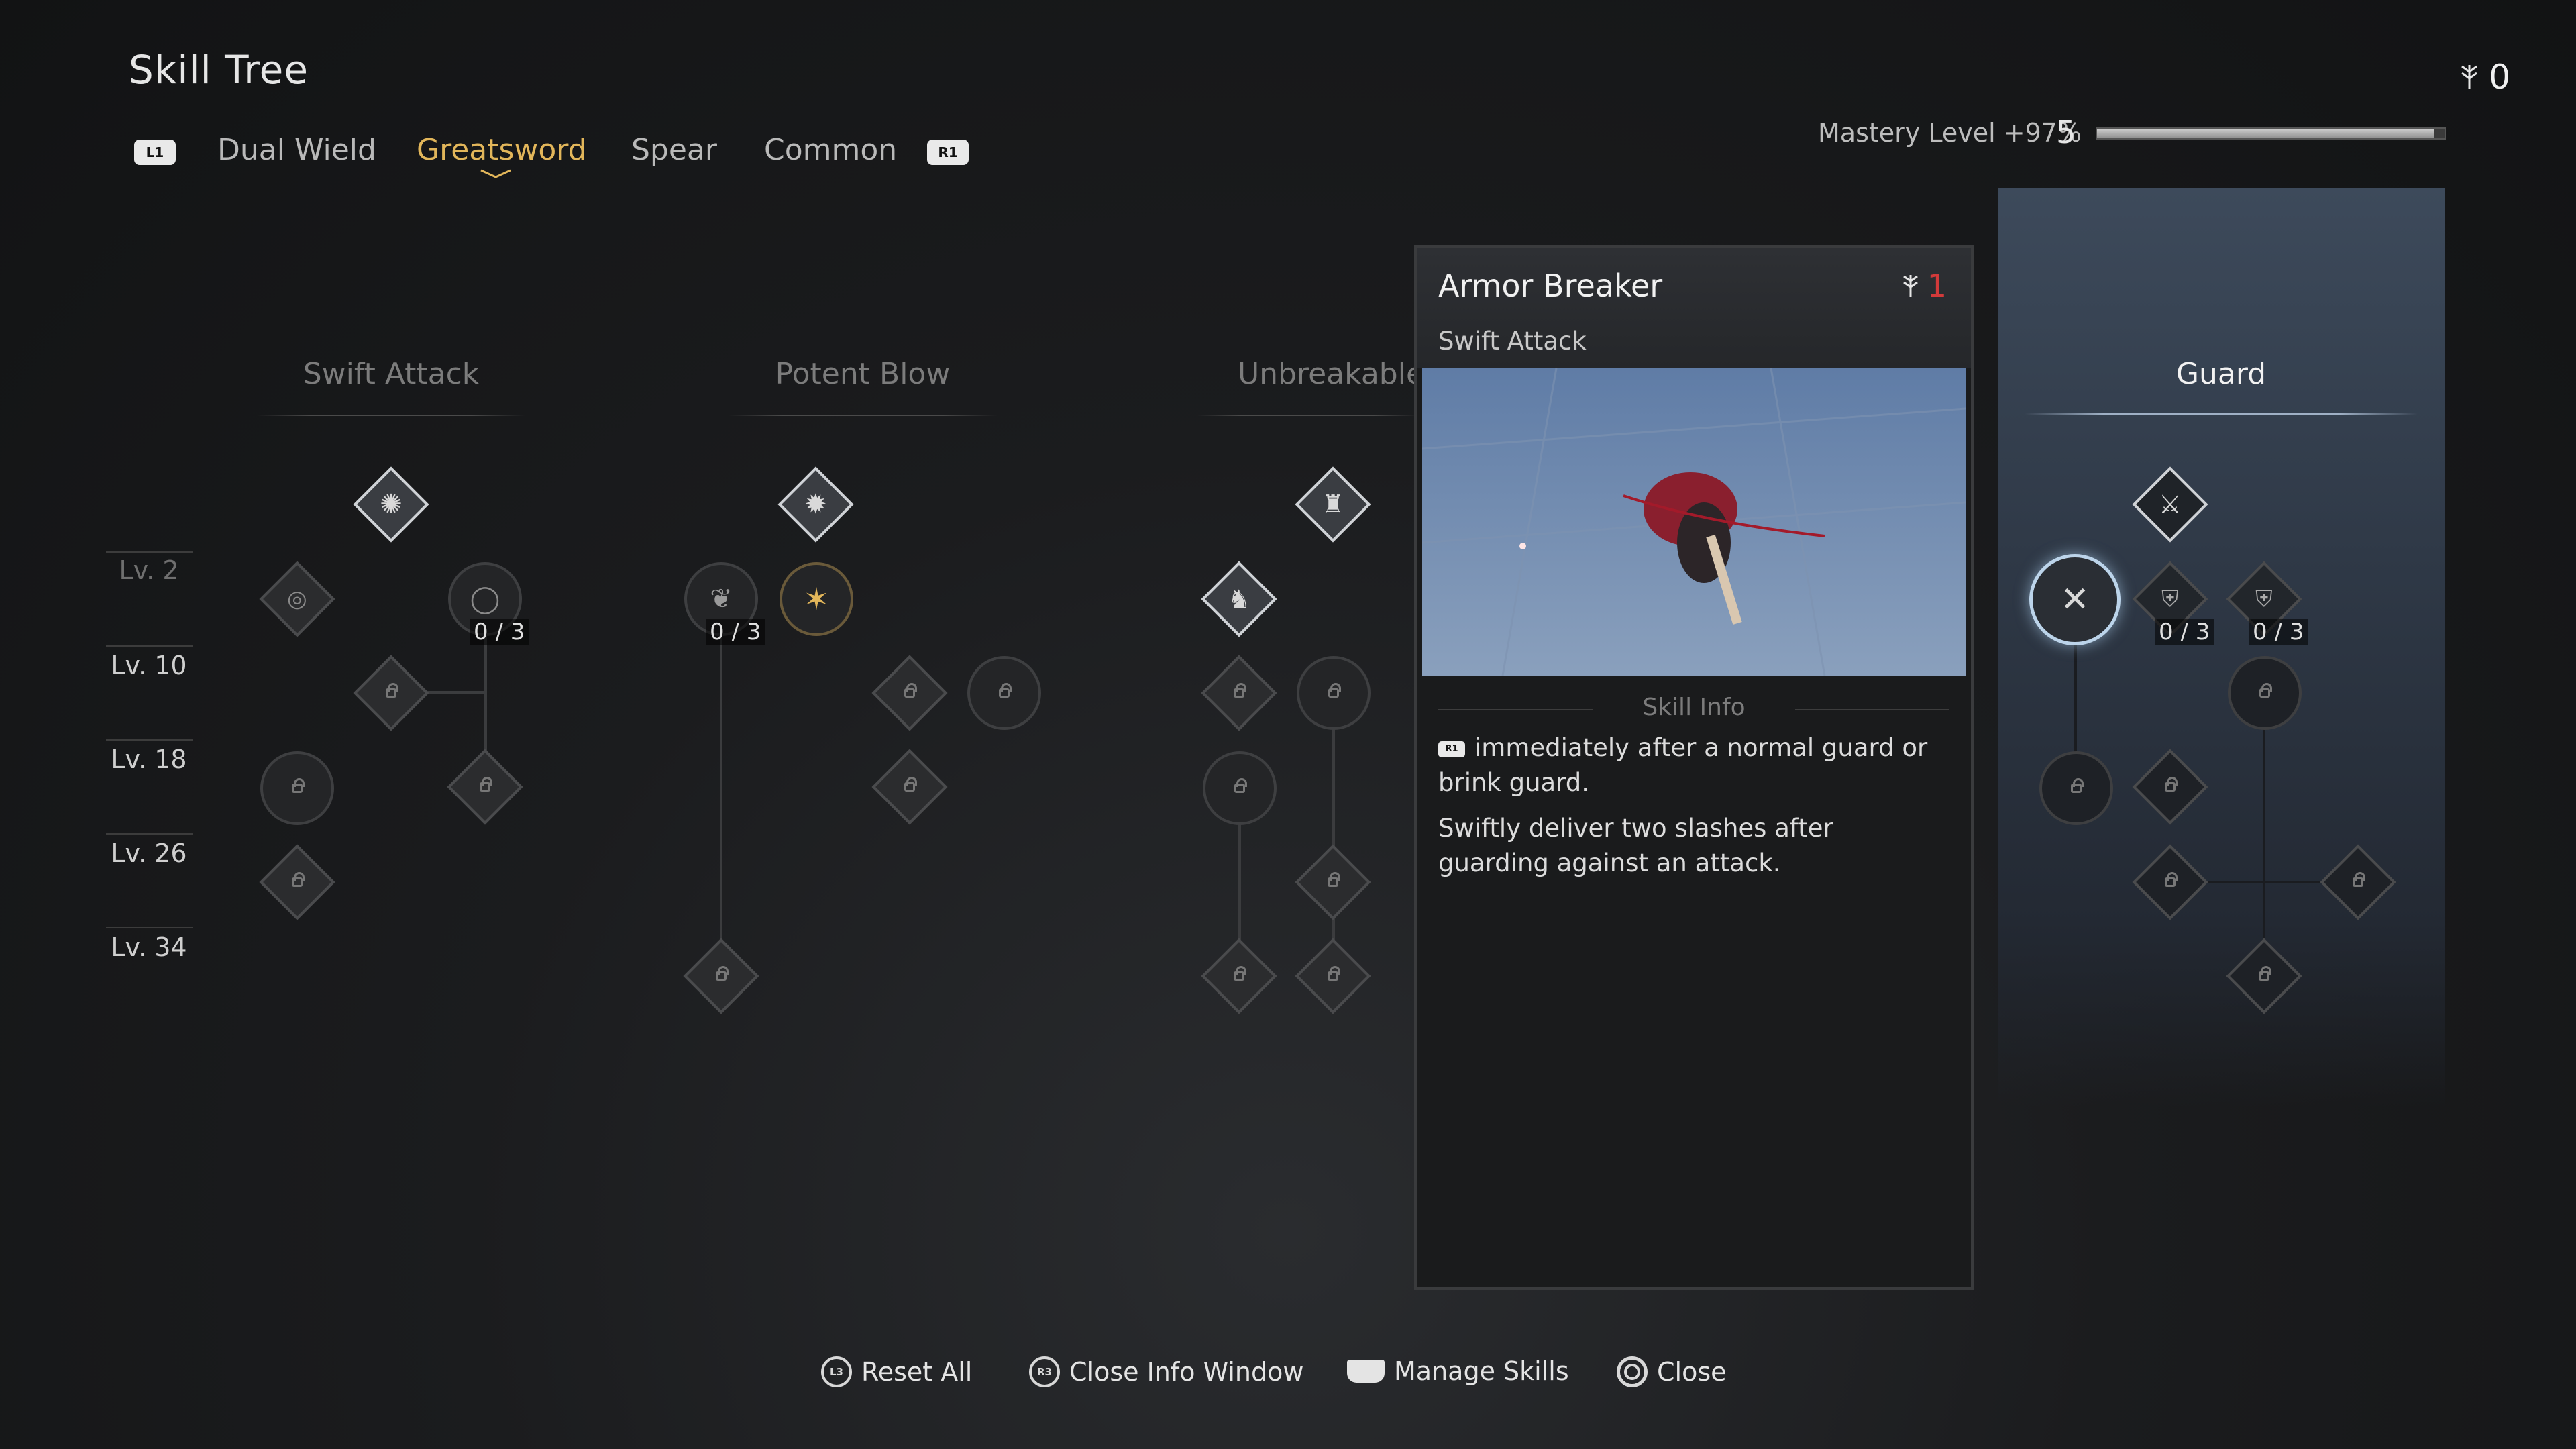  What do you see at coordinates (2170, 504) in the screenshot?
I see `crossed-swords-icon: ⚔` at bounding box center [2170, 504].